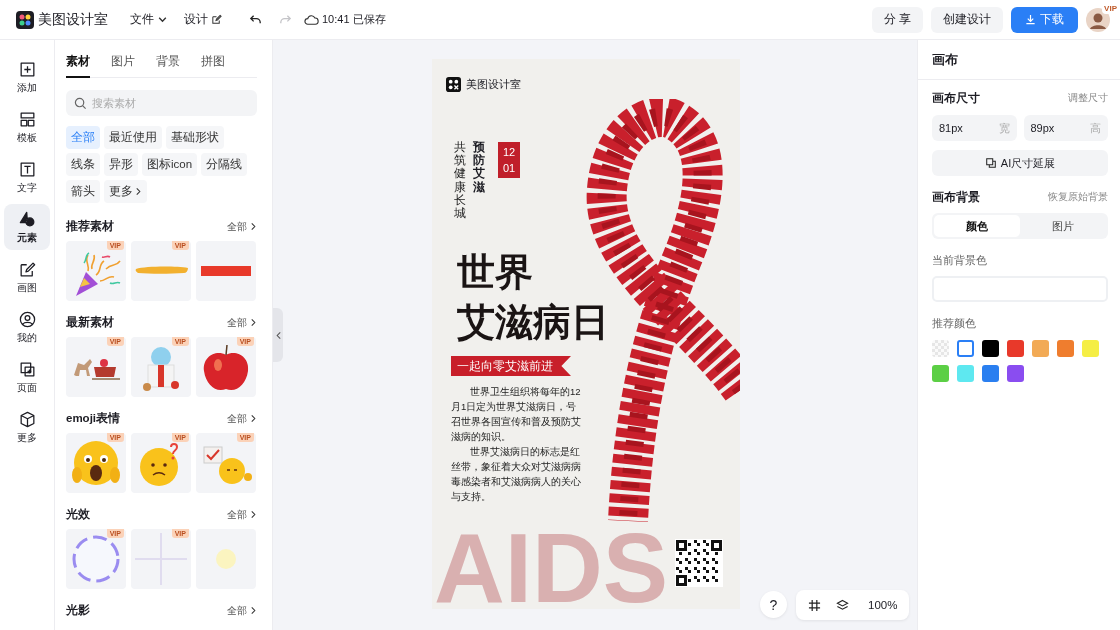 Image resolution: width=1120 pixels, height=630 pixels. What do you see at coordinates (161, 369) in the screenshot?
I see `gift-box-drawing` at bounding box center [161, 369].